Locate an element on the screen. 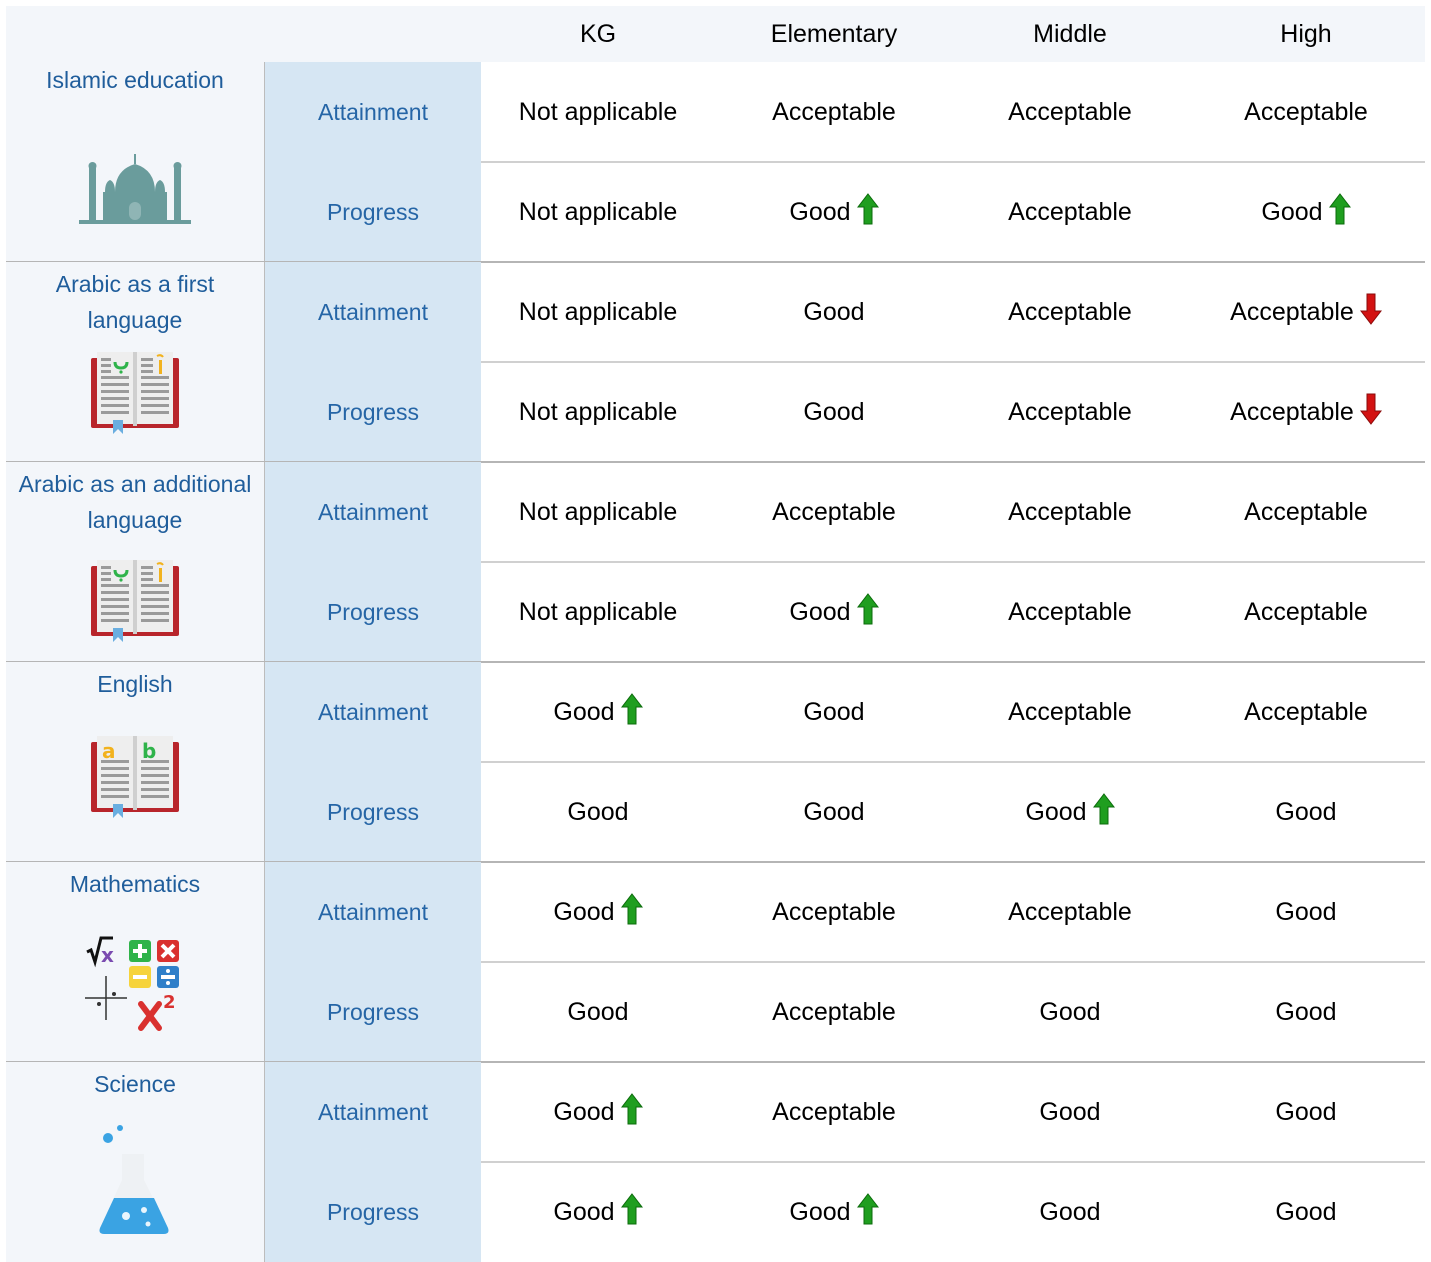  mosque-icon is located at coordinates (135, 186).